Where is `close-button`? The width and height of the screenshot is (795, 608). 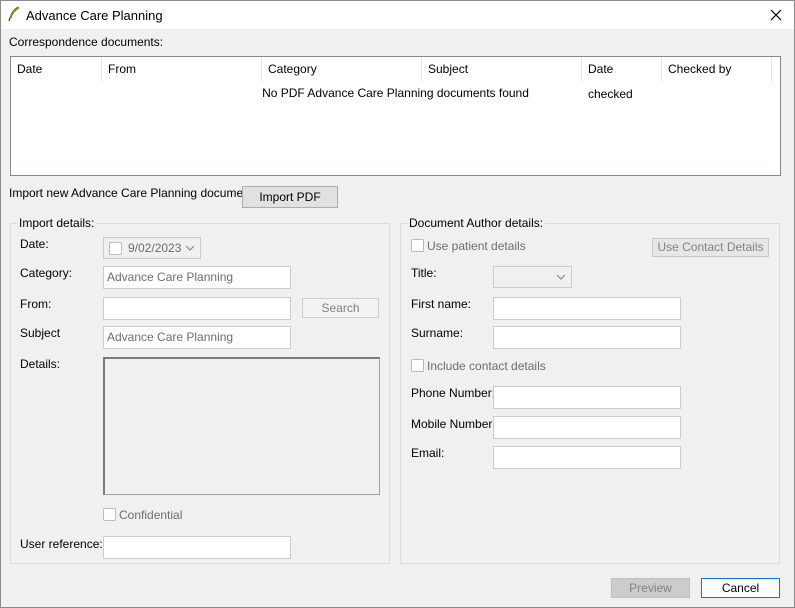
close-button is located at coordinates (776, 15).